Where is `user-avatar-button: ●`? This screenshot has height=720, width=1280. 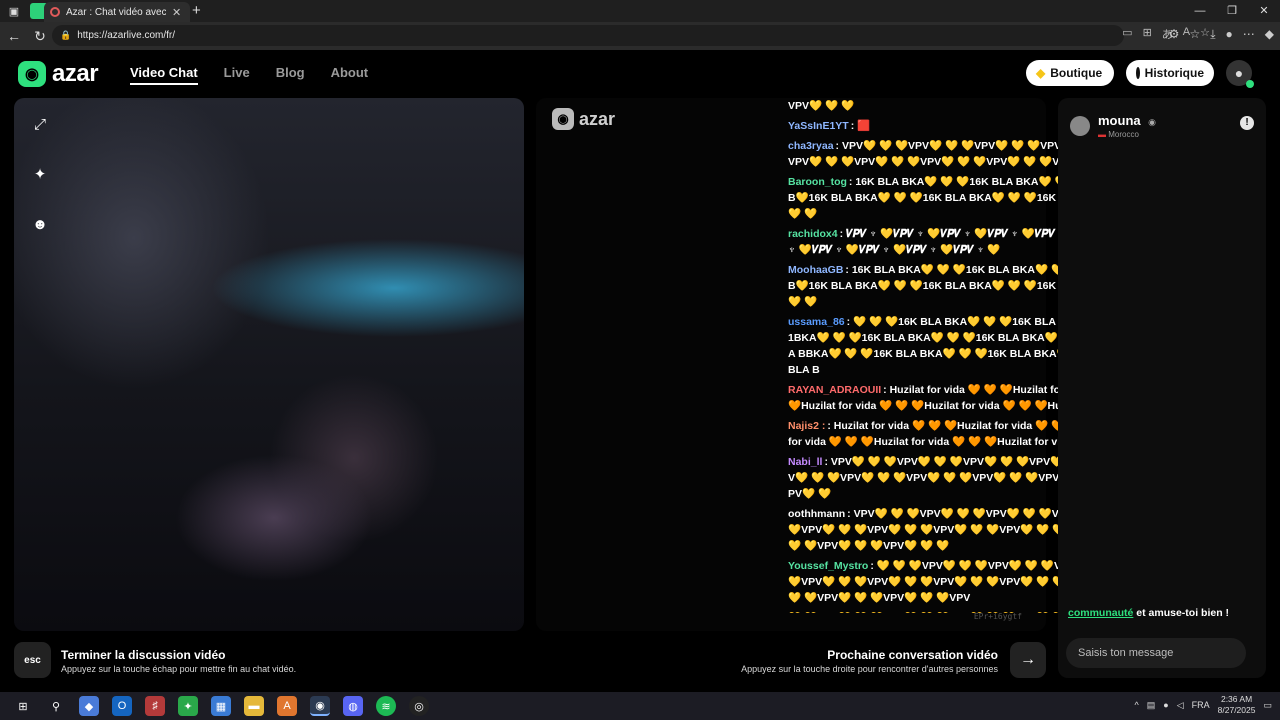 user-avatar-button: ● is located at coordinates (1240, 74).